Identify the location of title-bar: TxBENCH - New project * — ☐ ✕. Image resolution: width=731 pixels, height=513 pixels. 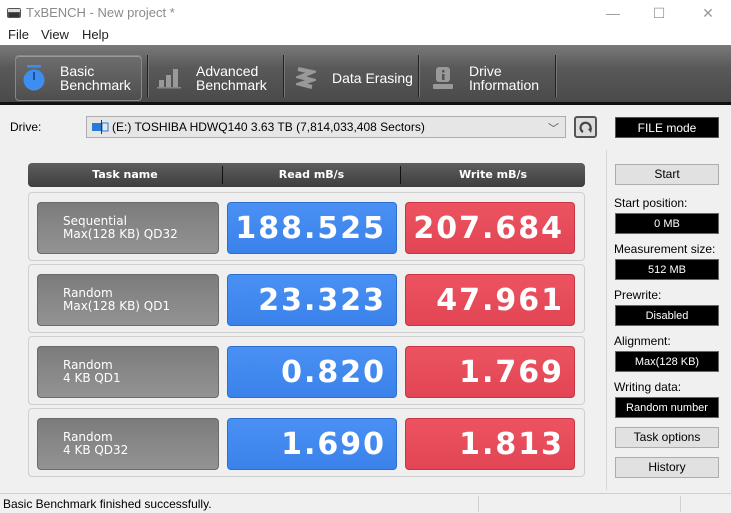
(365, 13).